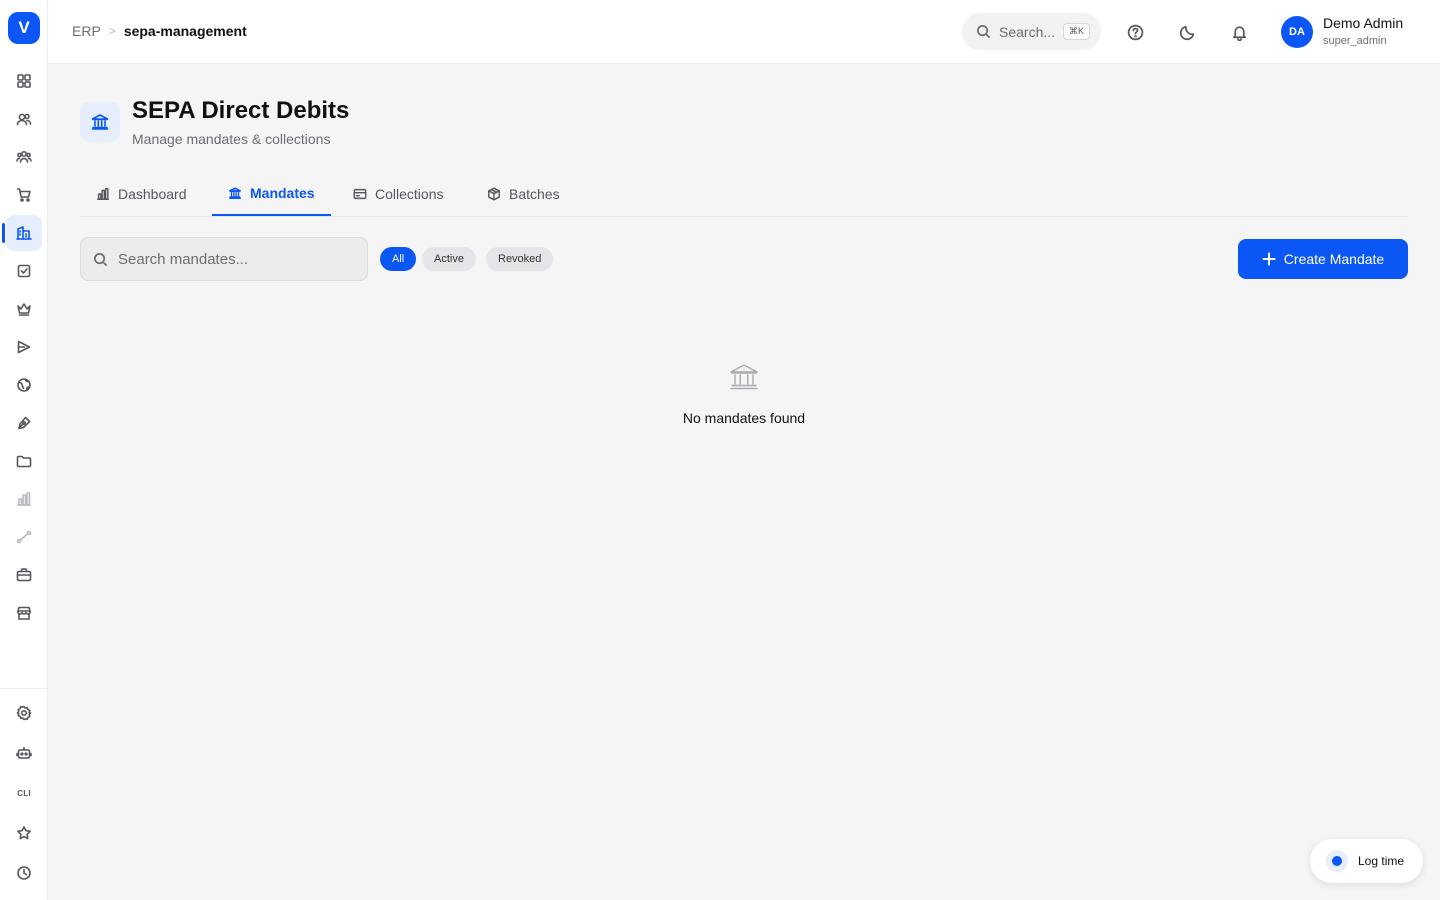 This screenshot has width=1440, height=900. Describe the element at coordinates (185, 31) in the screenshot. I see `breadcrumb-current: sepa-management` at that location.